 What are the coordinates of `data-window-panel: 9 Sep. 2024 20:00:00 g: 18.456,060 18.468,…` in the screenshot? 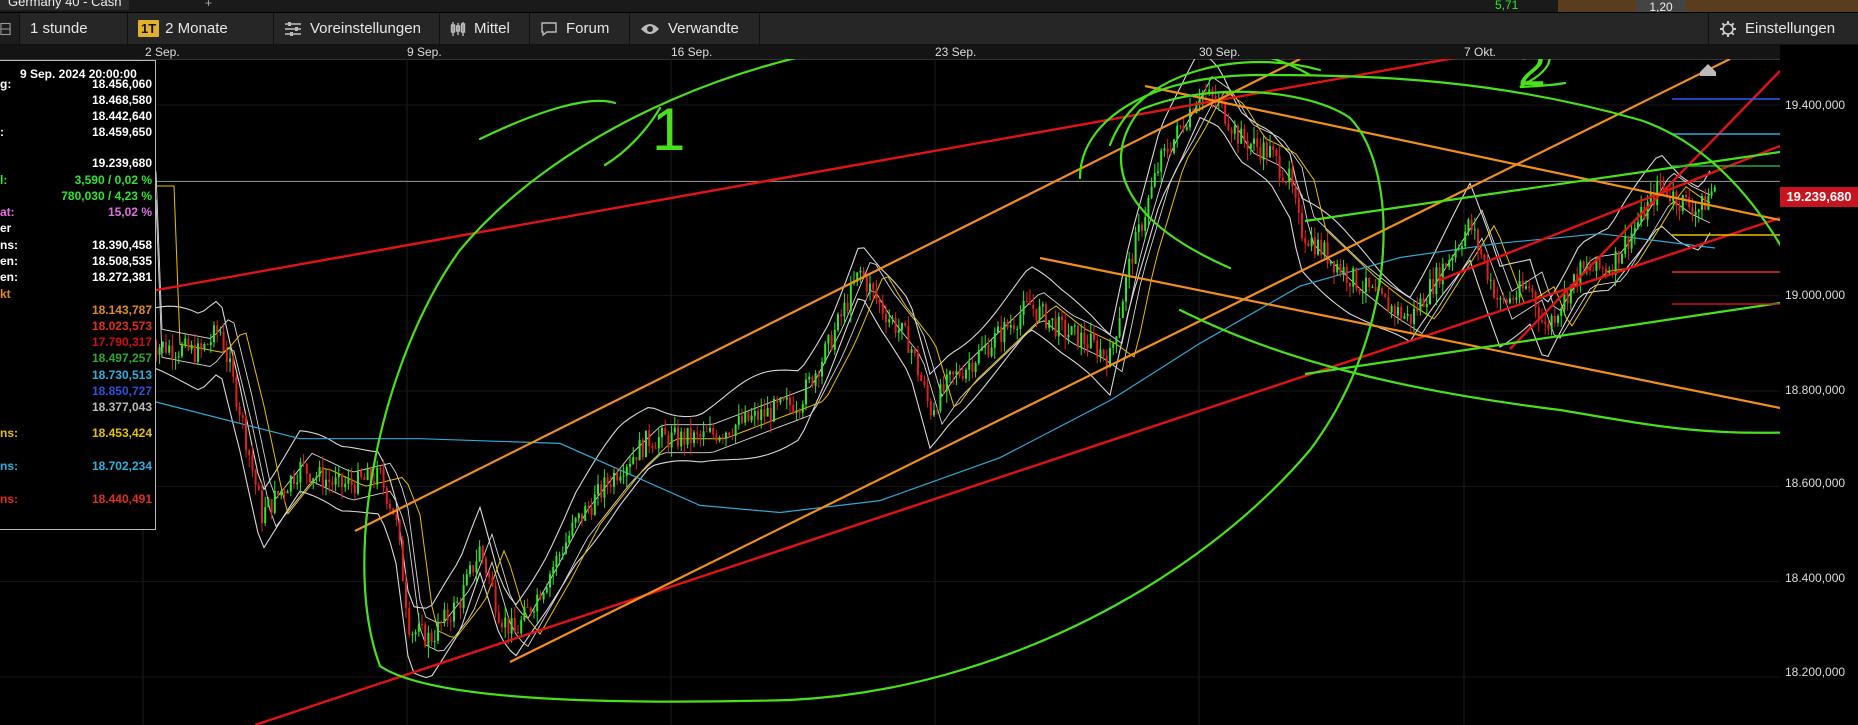 It's located at (78, 295).